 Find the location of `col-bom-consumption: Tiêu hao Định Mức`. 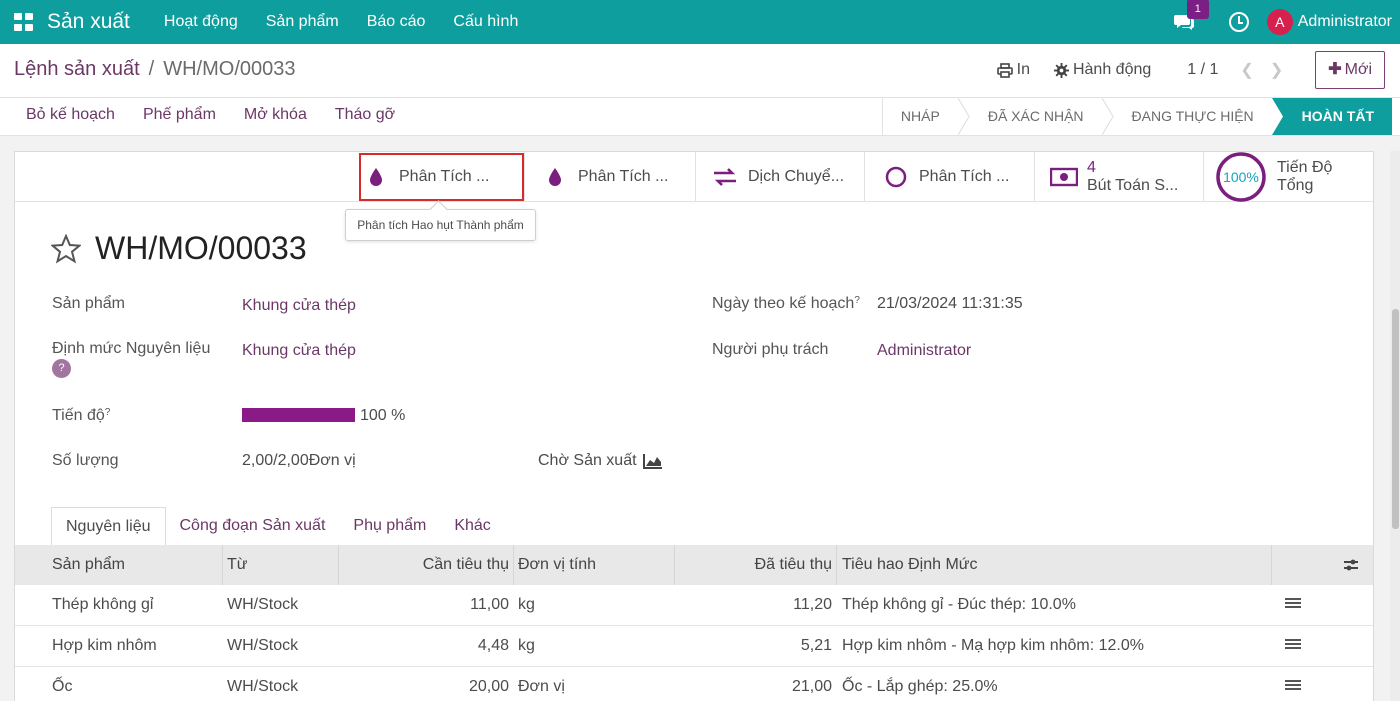

col-bom-consumption: Tiêu hao Định Mức is located at coordinates (910, 565).